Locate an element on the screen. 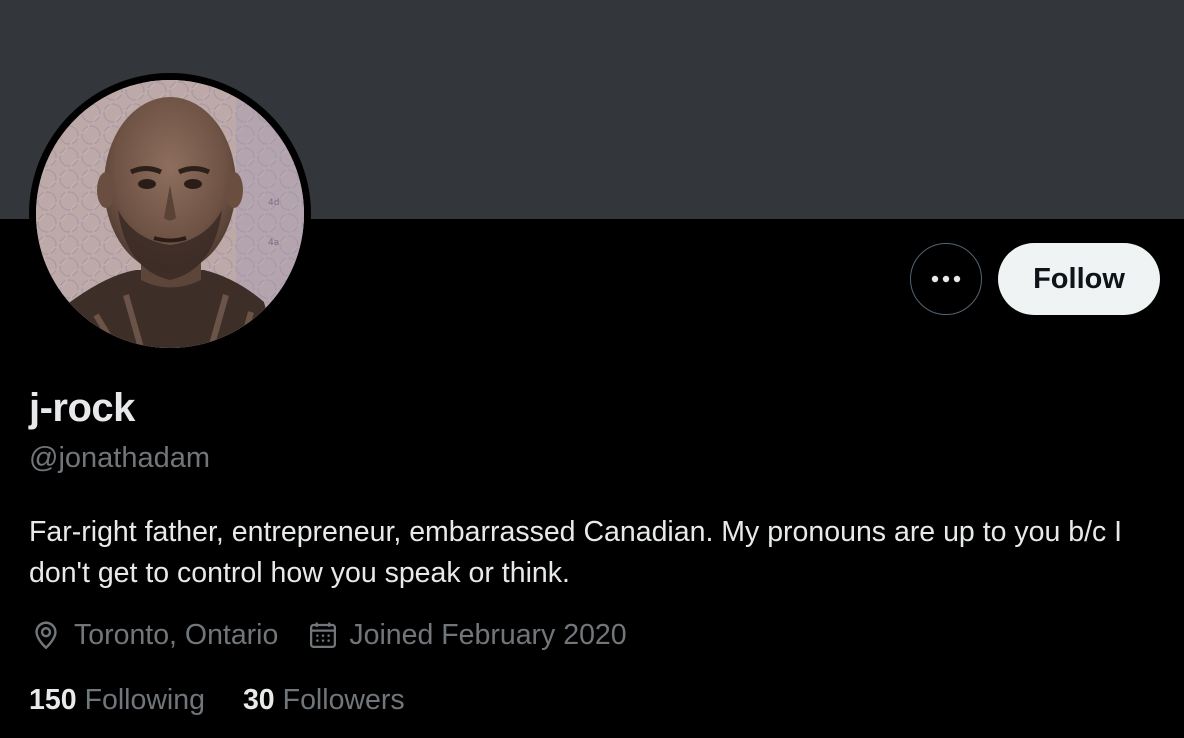  avatar: 4d 4a is located at coordinates (170, 214).